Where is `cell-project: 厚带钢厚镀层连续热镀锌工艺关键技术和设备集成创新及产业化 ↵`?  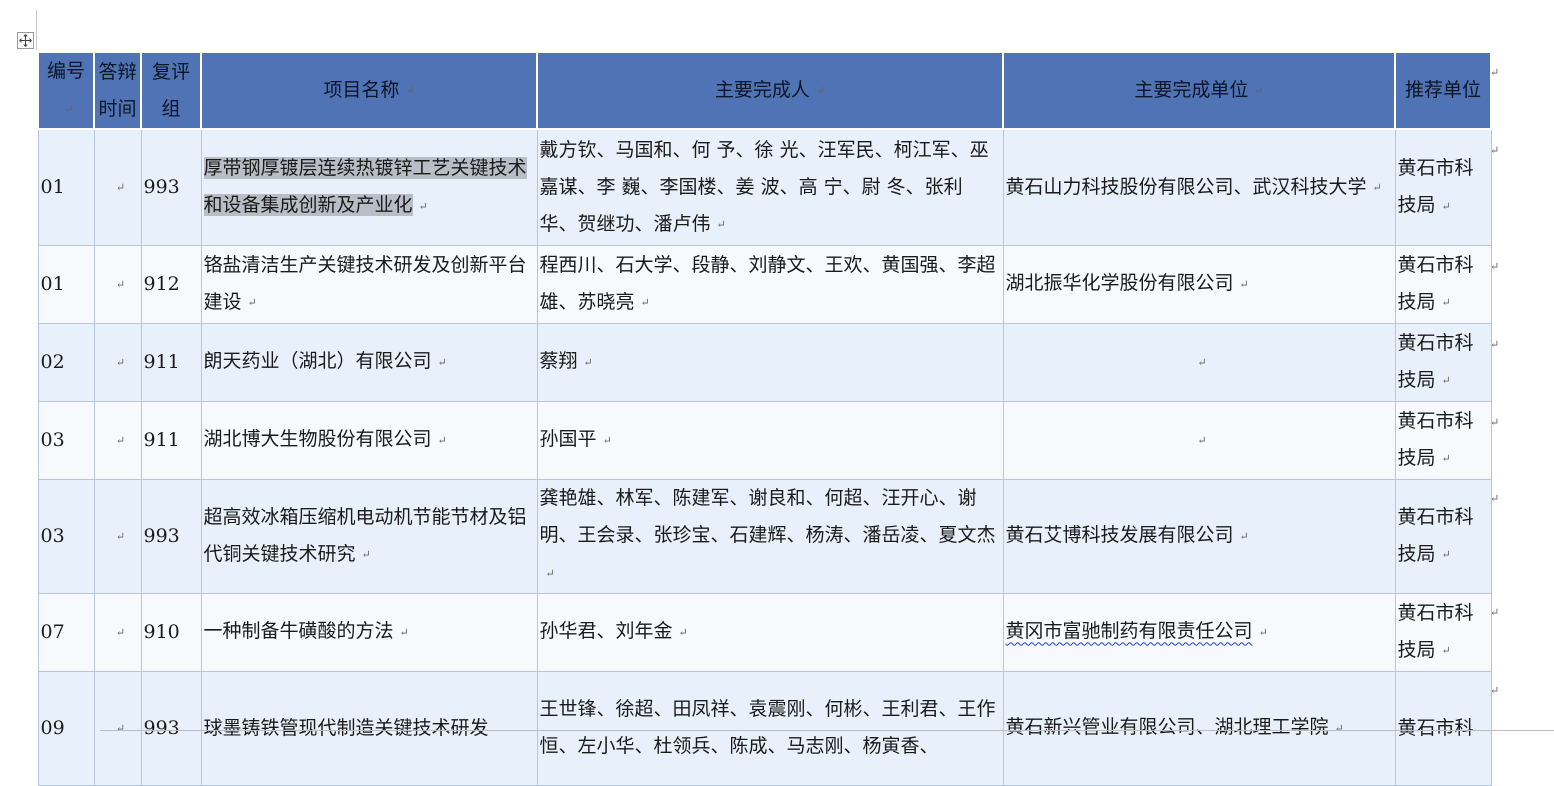 cell-project: 厚带钢厚镀层连续热镀锌工艺关键技术和设备集成创新及产业化 ↵ is located at coordinates (369, 187).